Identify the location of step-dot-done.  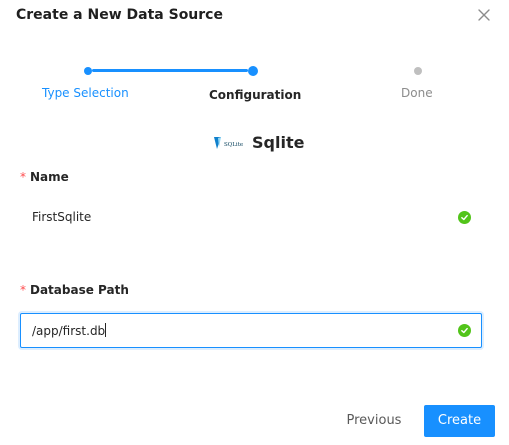
(418, 71).